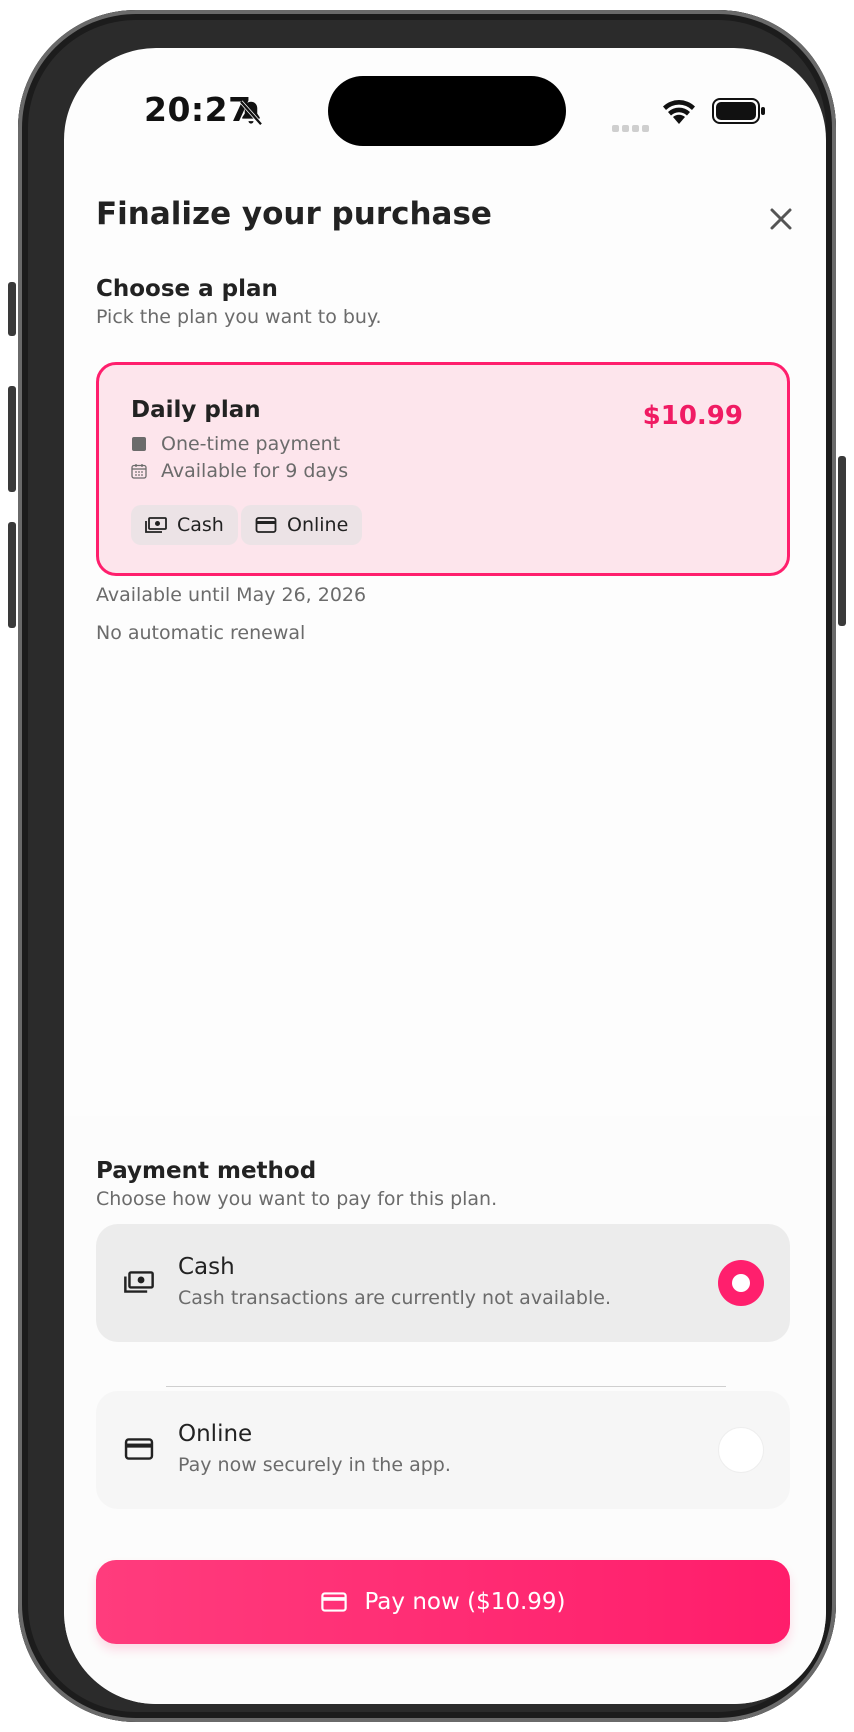  I want to click on radio-cash-selected, so click(741, 1283).